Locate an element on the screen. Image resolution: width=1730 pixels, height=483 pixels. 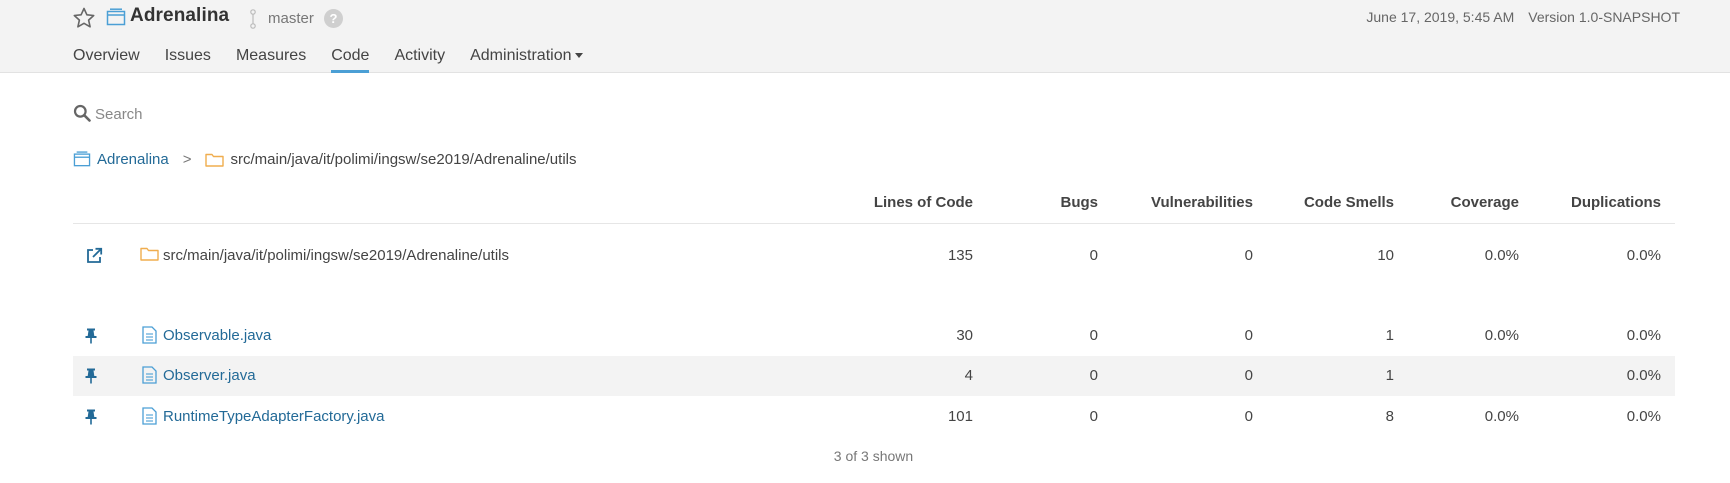
cell-loc: 30 is located at coordinates (866, 336).